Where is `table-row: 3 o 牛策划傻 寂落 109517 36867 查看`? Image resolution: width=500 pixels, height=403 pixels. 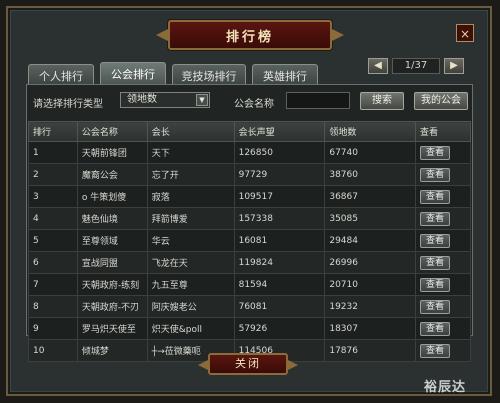
table-row: 3 o 牛策划傻 寂落 109517 36867 查看 is located at coordinates (249, 196).